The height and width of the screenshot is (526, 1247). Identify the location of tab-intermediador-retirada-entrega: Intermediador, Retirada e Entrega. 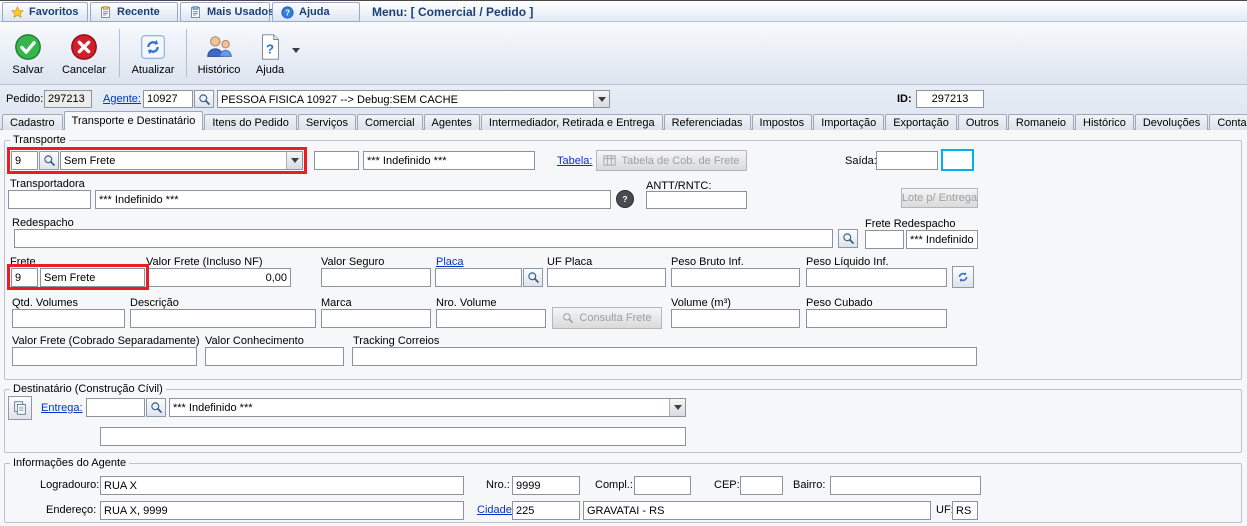
(571, 122).